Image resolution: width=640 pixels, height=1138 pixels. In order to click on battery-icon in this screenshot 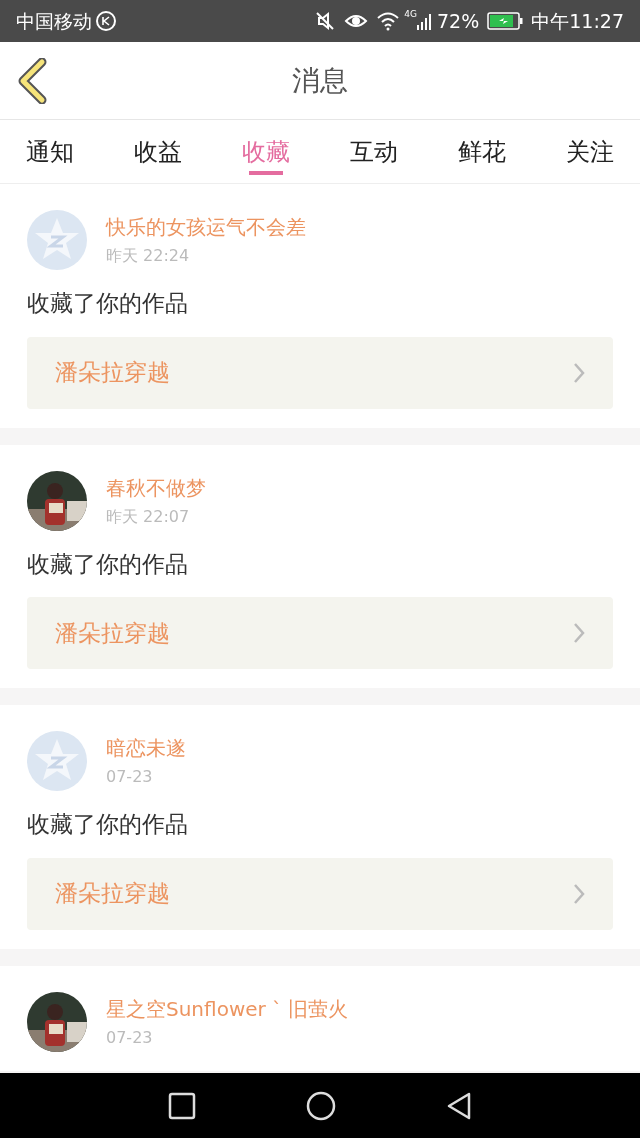, I will do `click(505, 21)`.